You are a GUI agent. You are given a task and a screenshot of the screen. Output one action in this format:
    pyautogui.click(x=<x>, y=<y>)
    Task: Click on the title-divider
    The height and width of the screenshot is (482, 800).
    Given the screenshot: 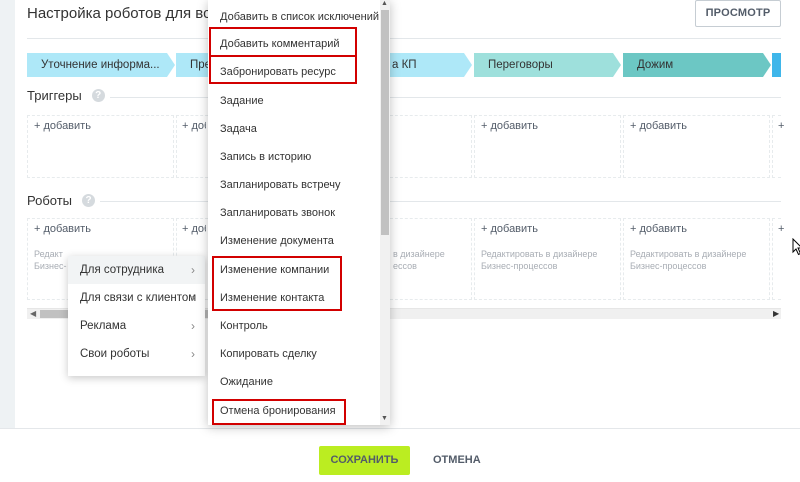 What is the action you would take?
    pyautogui.click(x=404, y=38)
    